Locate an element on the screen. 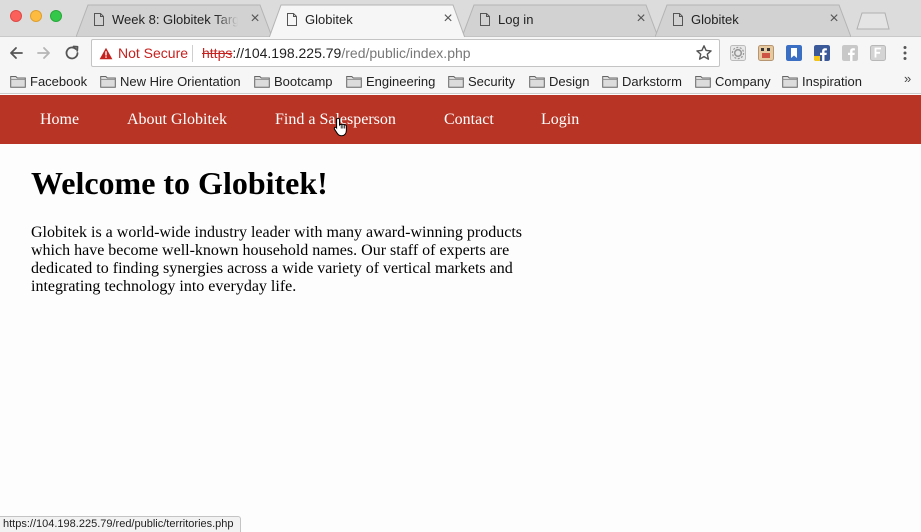 The image size is (921, 532). f-extension-icon is located at coordinates (878, 53).